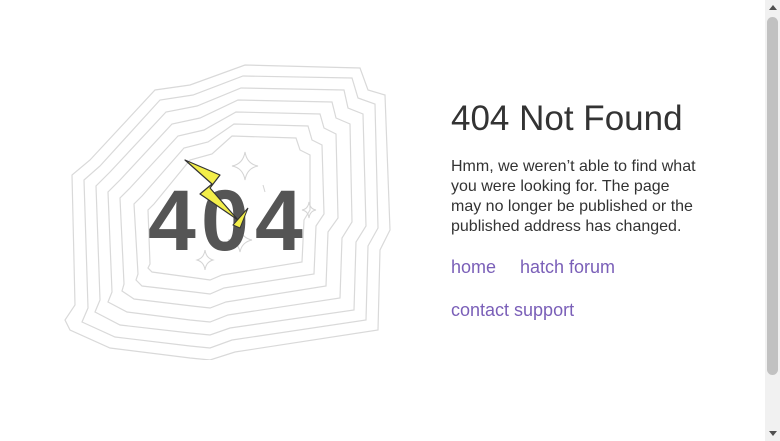 This screenshot has height=441, width=780. Describe the element at coordinates (772, 196) in the screenshot. I see `scrollbar-thumb` at that location.